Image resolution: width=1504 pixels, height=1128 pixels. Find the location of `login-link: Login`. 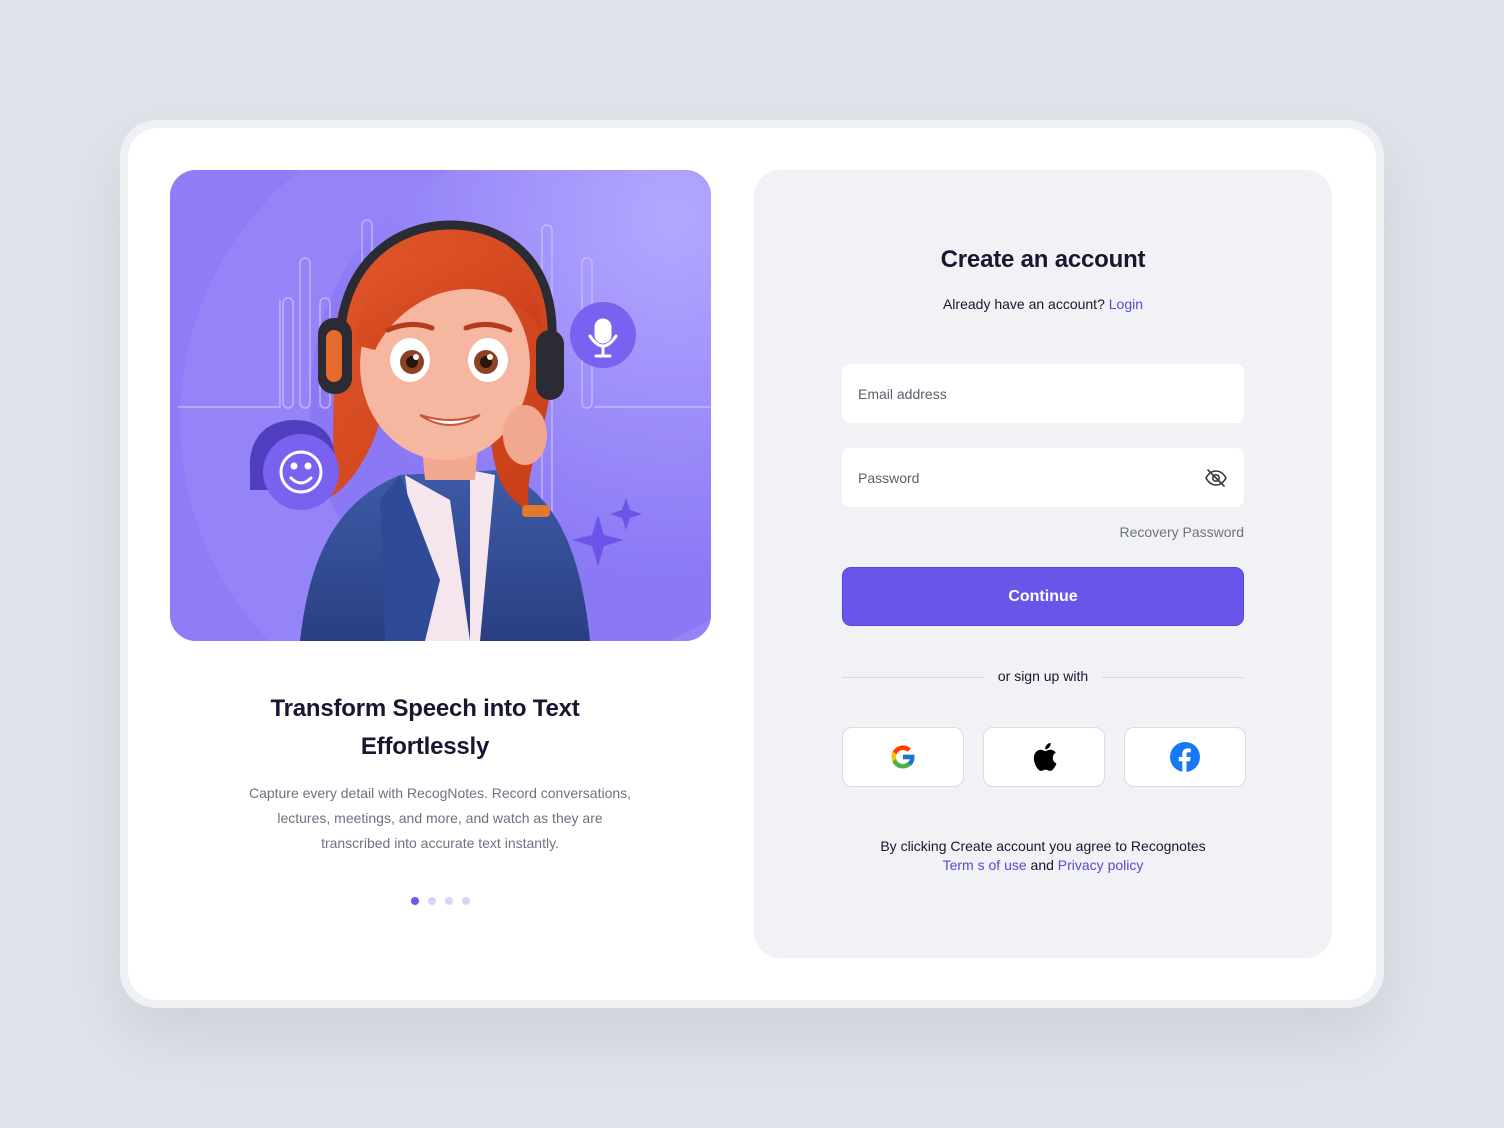

login-link: Login is located at coordinates (1126, 304).